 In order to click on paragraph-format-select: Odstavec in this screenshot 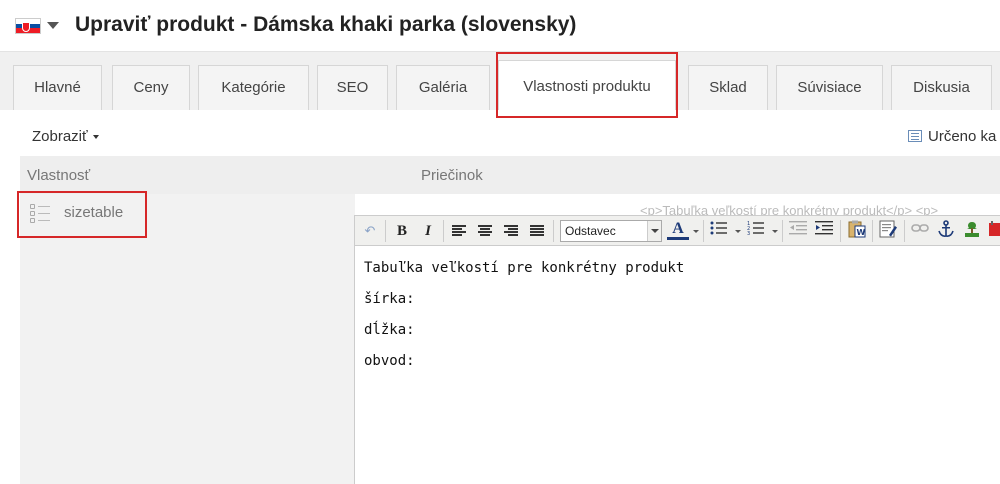, I will do `click(611, 231)`.